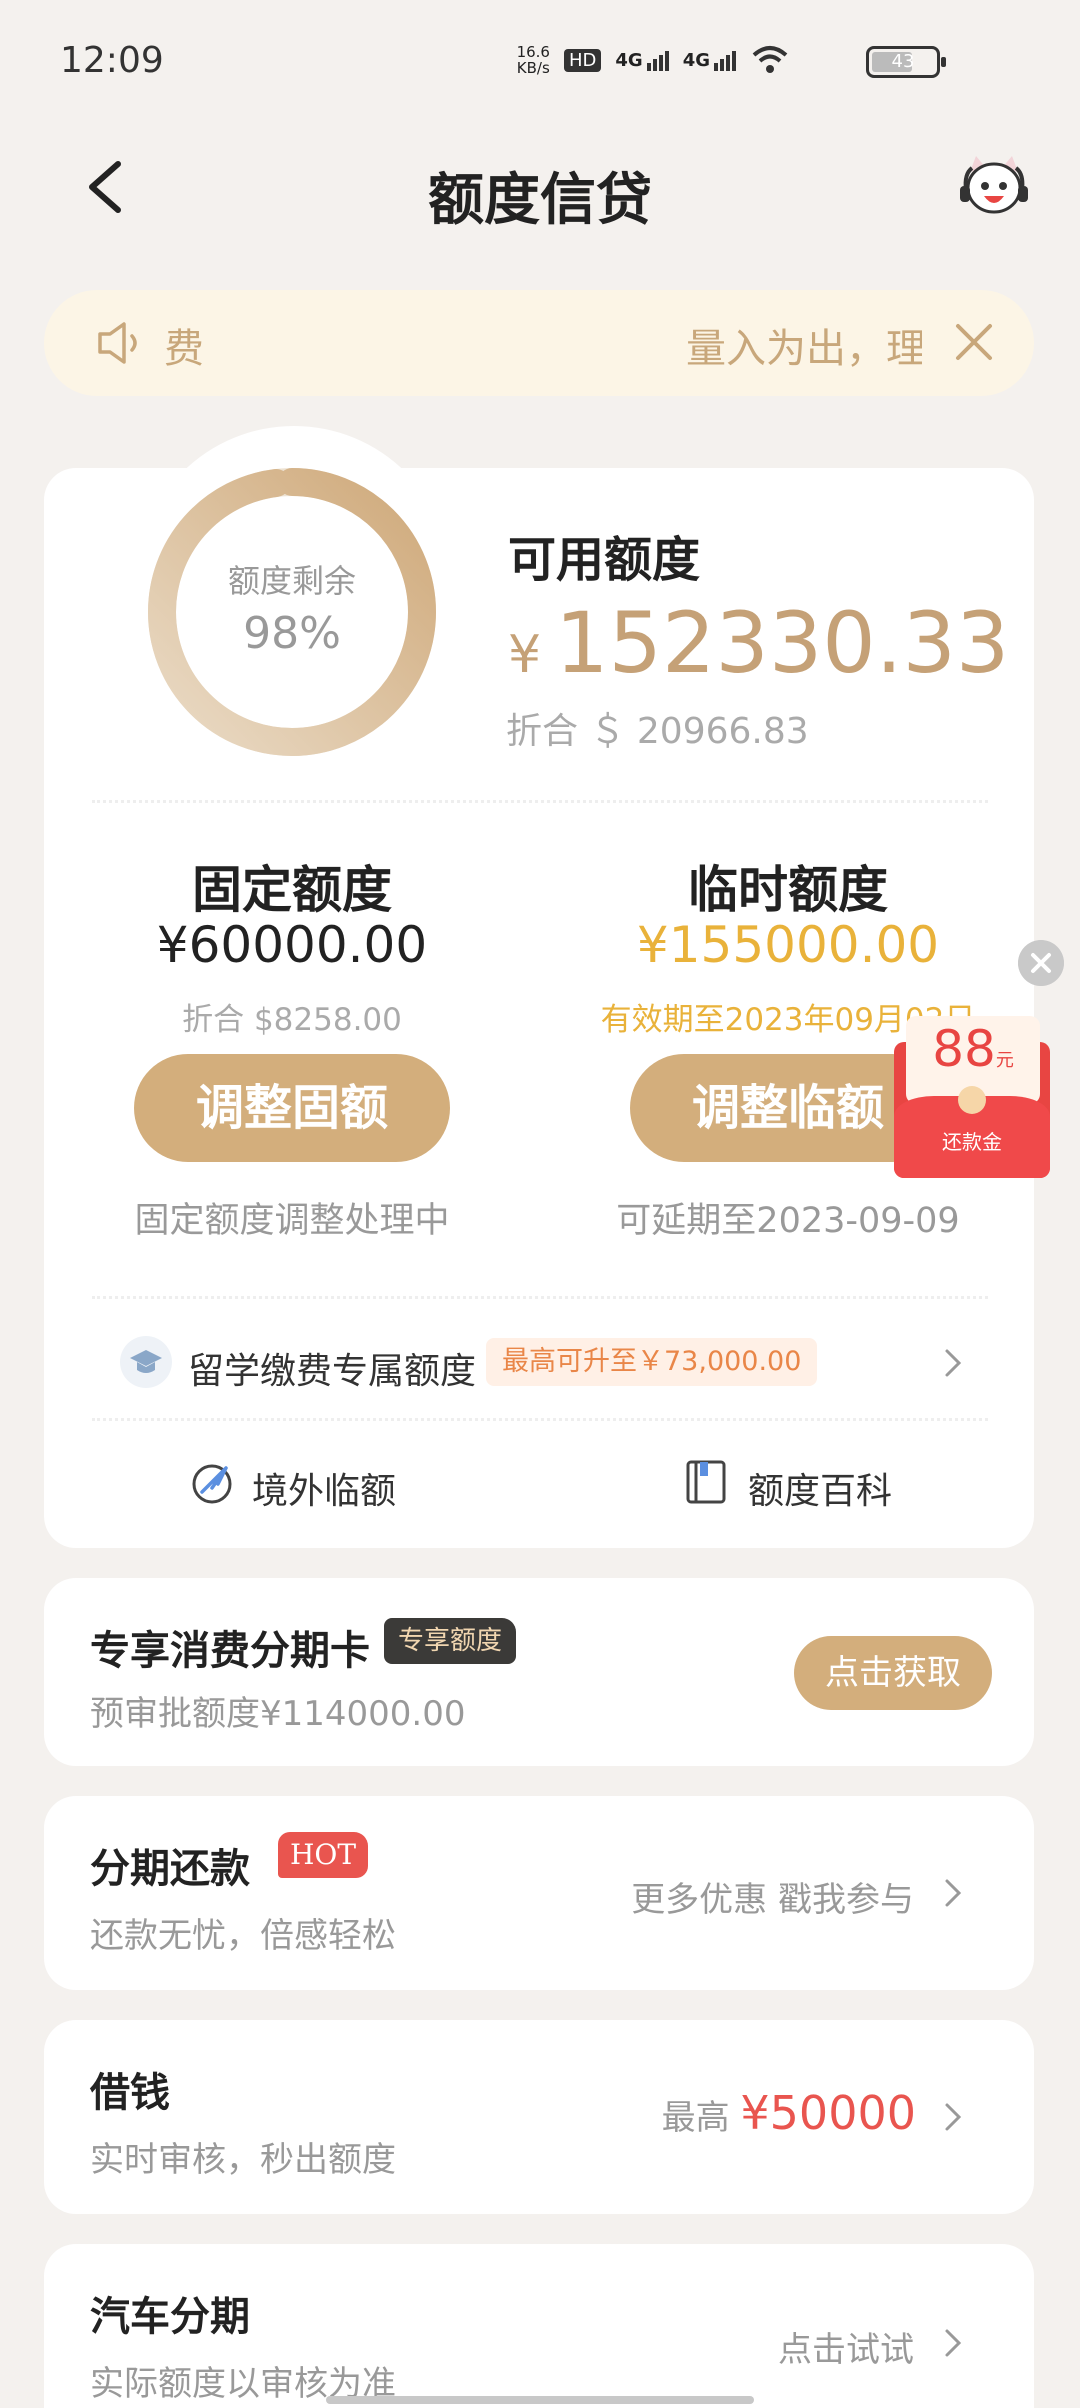 The height and width of the screenshot is (2408, 1080). Describe the element at coordinates (804, 349) in the screenshot. I see `notice-text: 量入为出，理` at that location.